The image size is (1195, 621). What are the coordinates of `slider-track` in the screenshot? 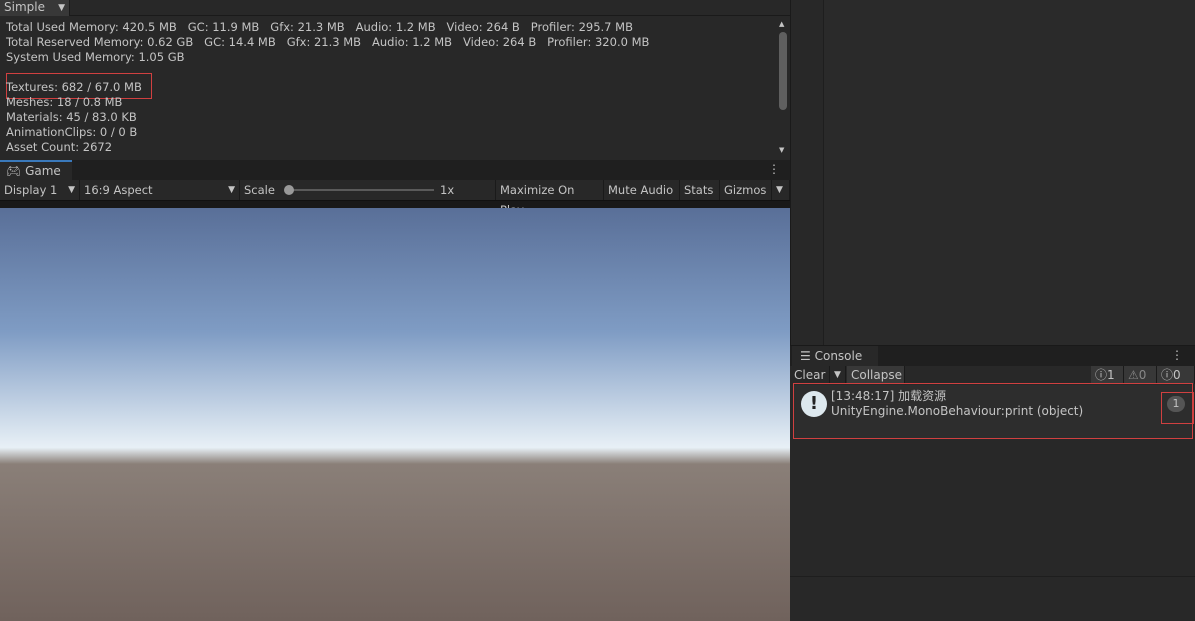 It's located at (361, 190).